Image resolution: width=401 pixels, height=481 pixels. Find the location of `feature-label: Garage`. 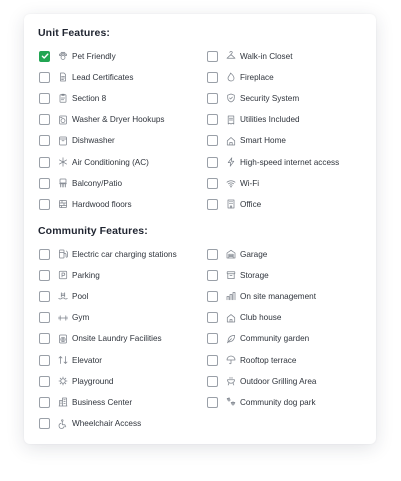

feature-label: Garage is located at coordinates (254, 254).